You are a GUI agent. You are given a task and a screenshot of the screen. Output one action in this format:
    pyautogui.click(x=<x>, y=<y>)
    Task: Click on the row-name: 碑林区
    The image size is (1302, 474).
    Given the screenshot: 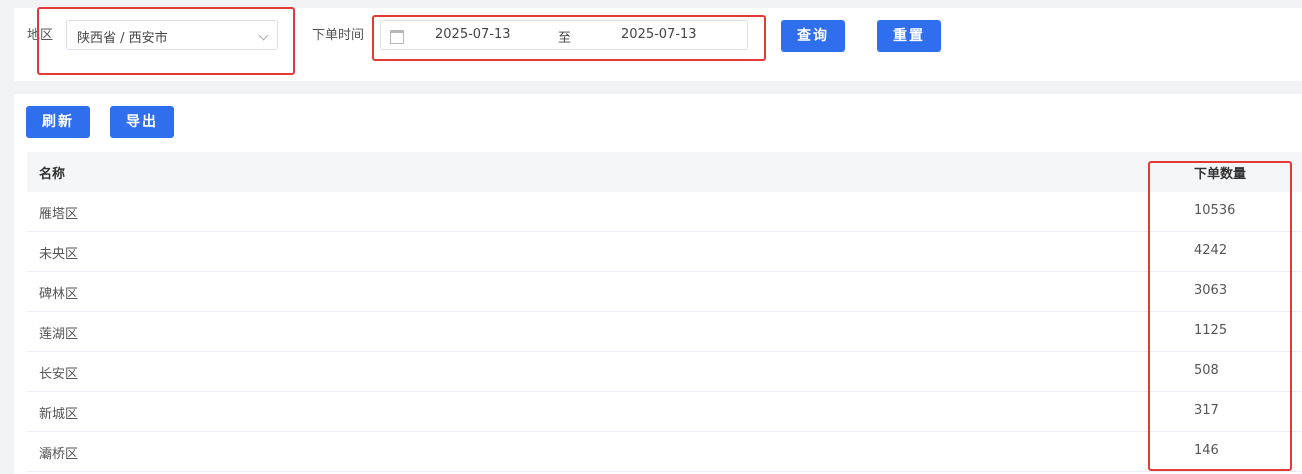 What is the action you would take?
    pyautogui.click(x=59, y=294)
    